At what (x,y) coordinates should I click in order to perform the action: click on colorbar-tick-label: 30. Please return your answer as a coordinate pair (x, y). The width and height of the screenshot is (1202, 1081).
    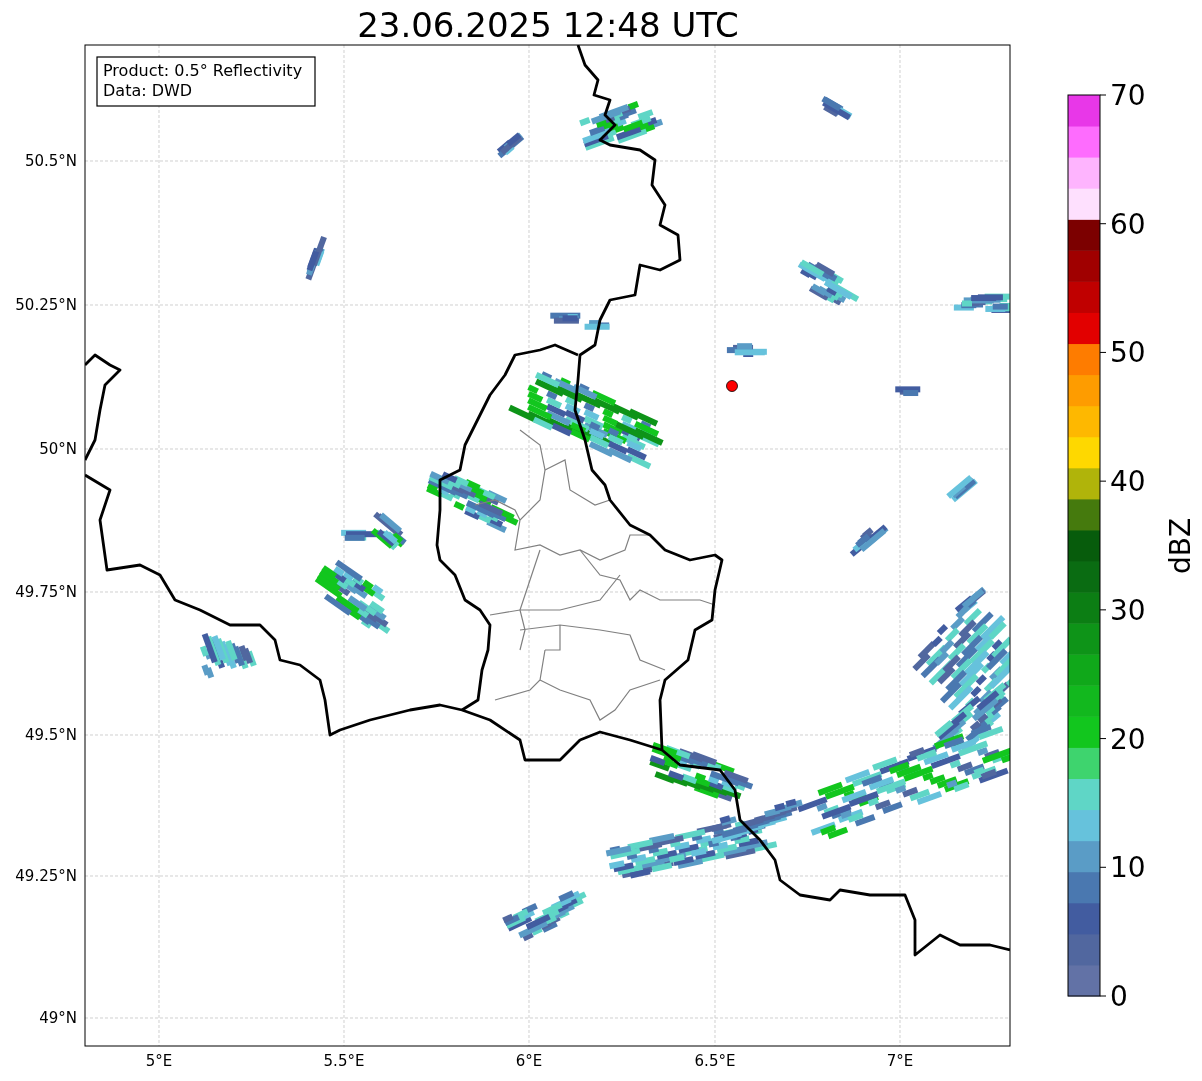
    Looking at the image, I should click on (1128, 610).